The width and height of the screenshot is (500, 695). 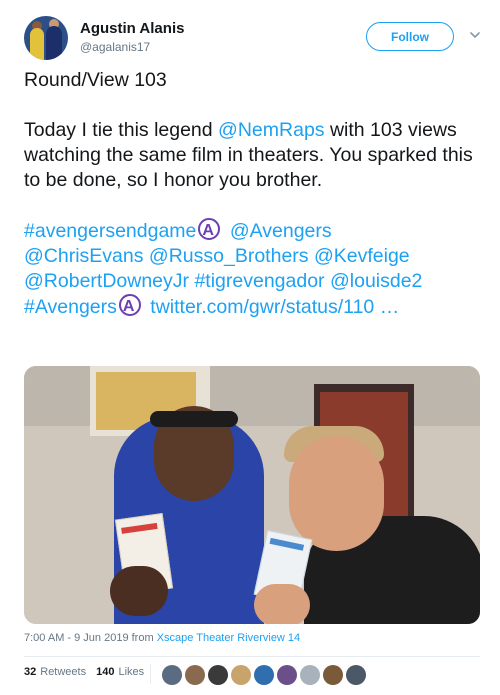 I want to click on display-name: Agustin Alanis, so click(x=132, y=28).